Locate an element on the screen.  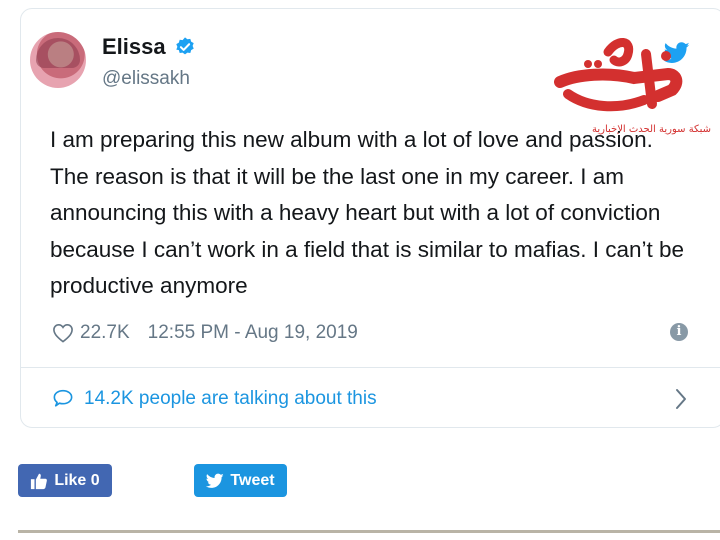
facebook-like-button: Like 0 is located at coordinates (65, 480).